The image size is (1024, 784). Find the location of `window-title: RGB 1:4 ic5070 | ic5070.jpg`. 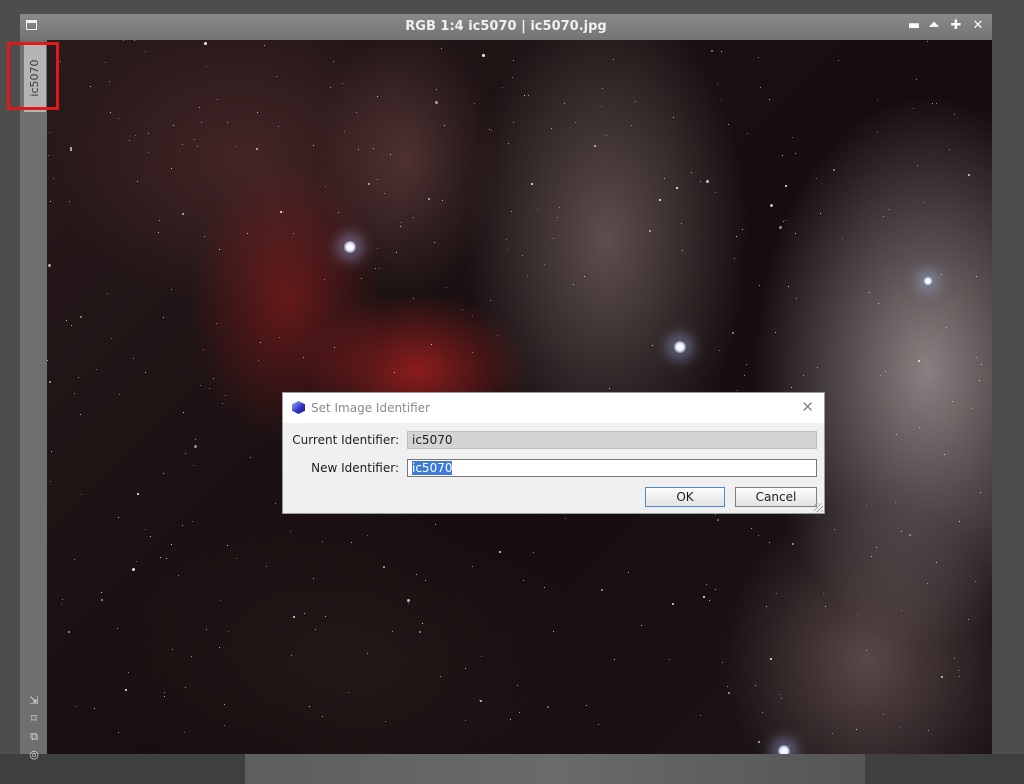

window-title: RGB 1:4 ic5070 | ic5070.jpg is located at coordinates (506, 26).